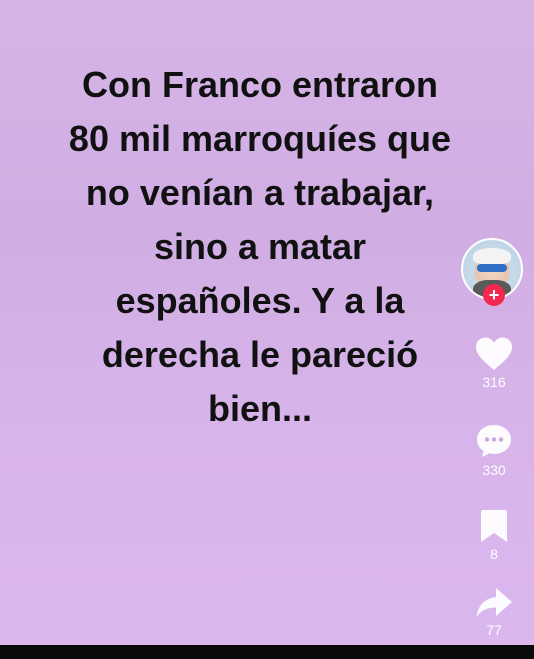  Describe the element at coordinates (494, 353) in the screenshot. I see `heart-icon` at that location.